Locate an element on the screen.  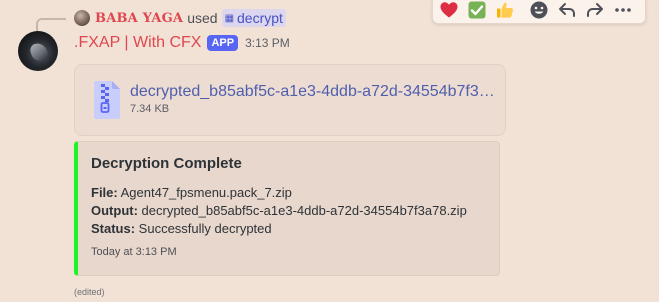
thumbs-up-reaction-button is located at coordinates (505, 11).